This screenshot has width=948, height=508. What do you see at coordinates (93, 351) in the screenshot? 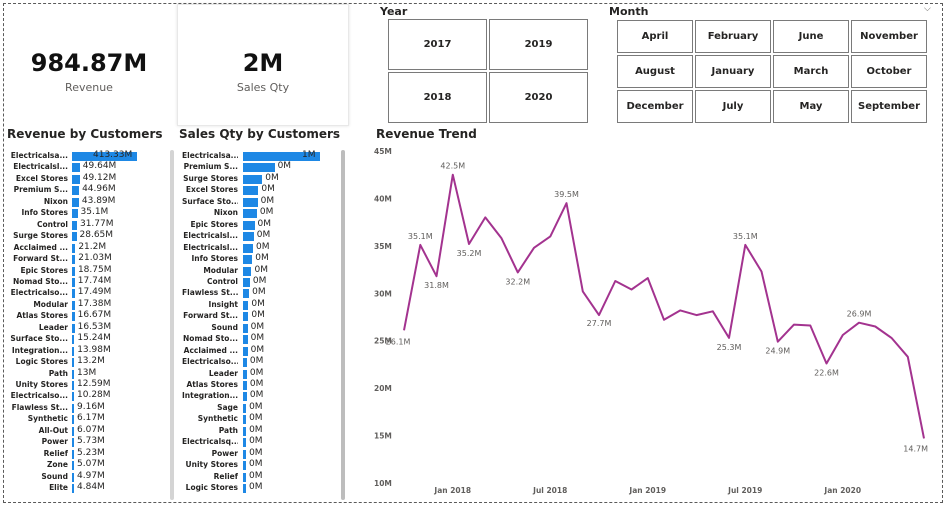
I see `revenue-row: Integration... 13.98M` at bounding box center [93, 351].